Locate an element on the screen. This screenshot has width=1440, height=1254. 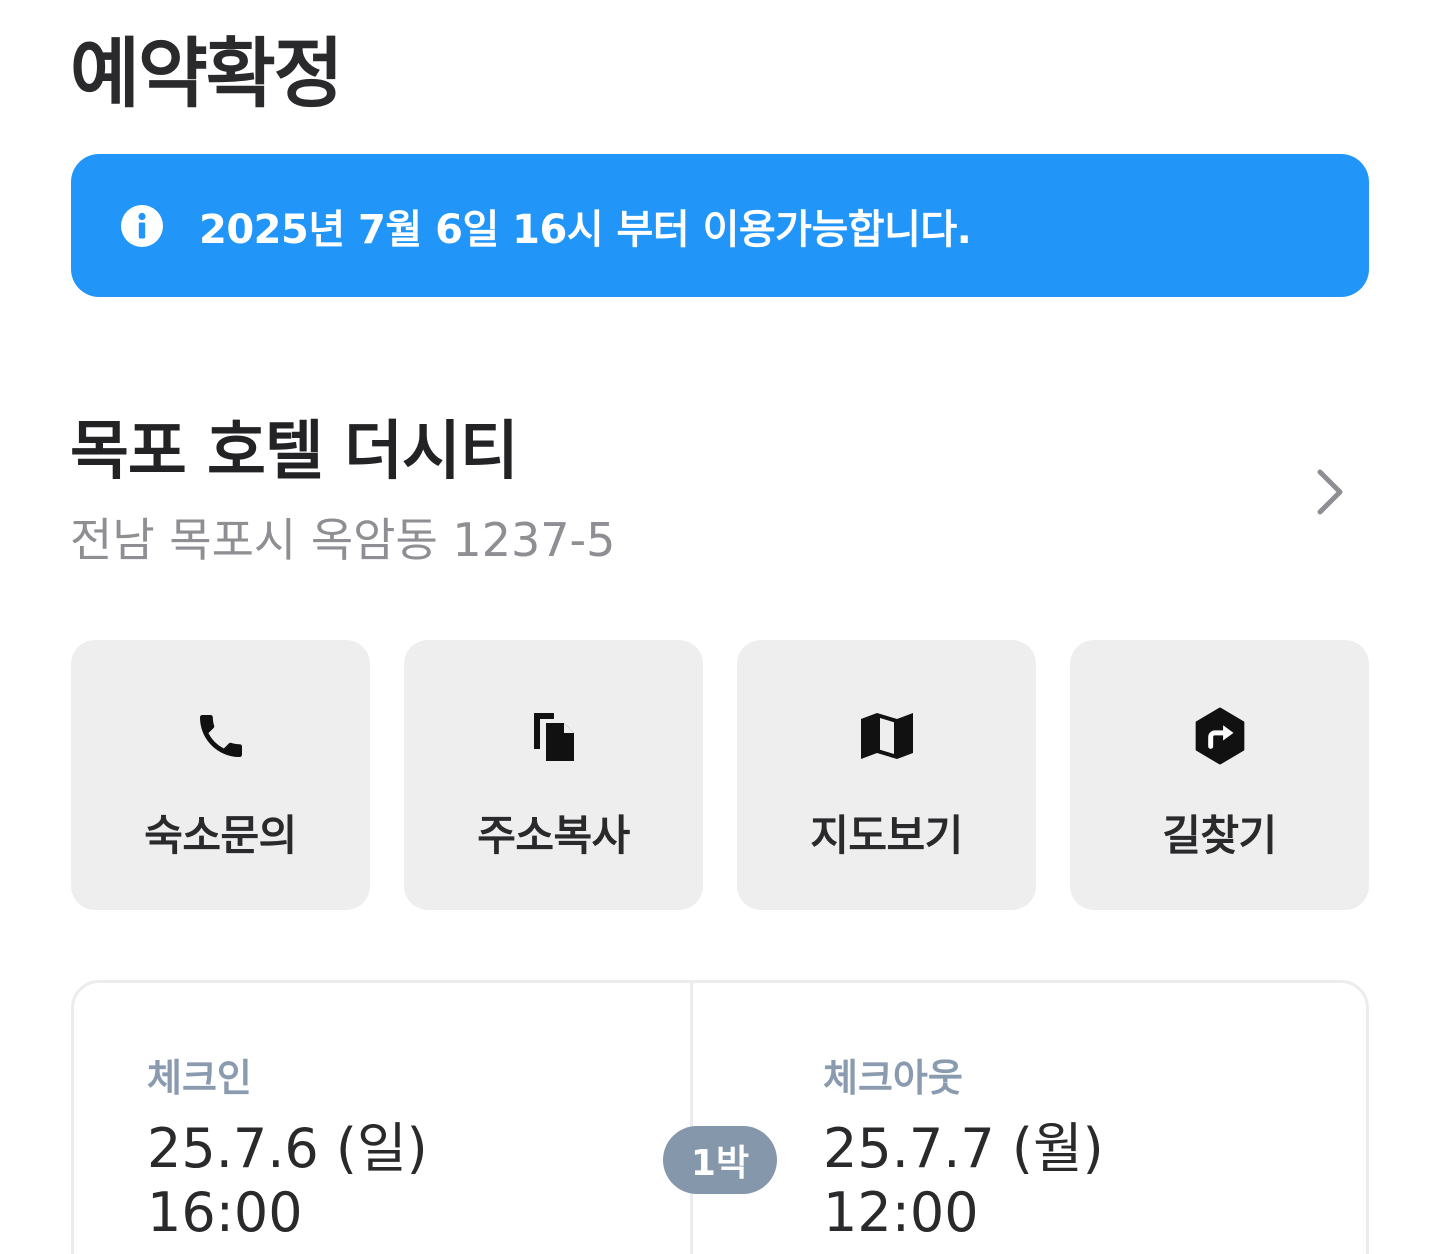
checkout-info: 체크아웃 25.7.7 (월) 12:00 is located at coordinates (1029, 1118).